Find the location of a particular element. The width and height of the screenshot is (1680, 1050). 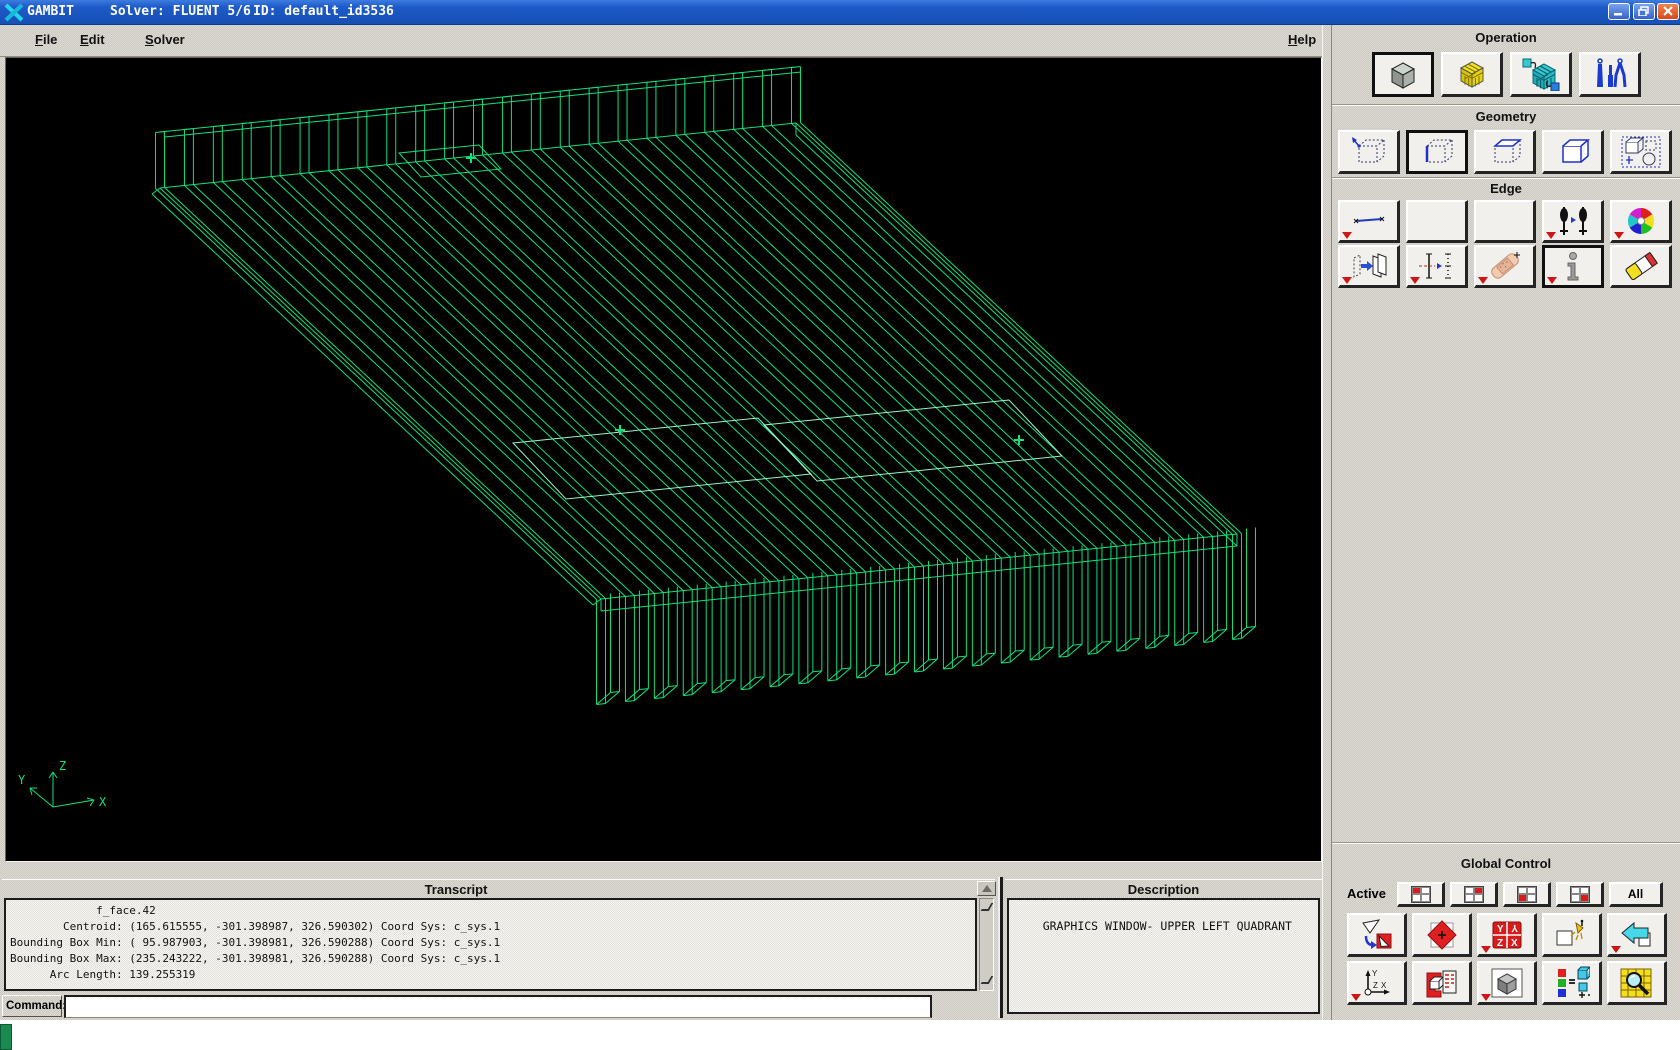

operation-geometry-button is located at coordinates (1403, 74).